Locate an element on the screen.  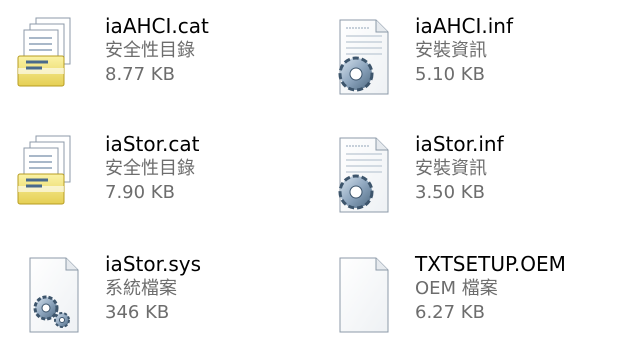
file-name: iaAHCI.inf is located at coordinates (464, 26).